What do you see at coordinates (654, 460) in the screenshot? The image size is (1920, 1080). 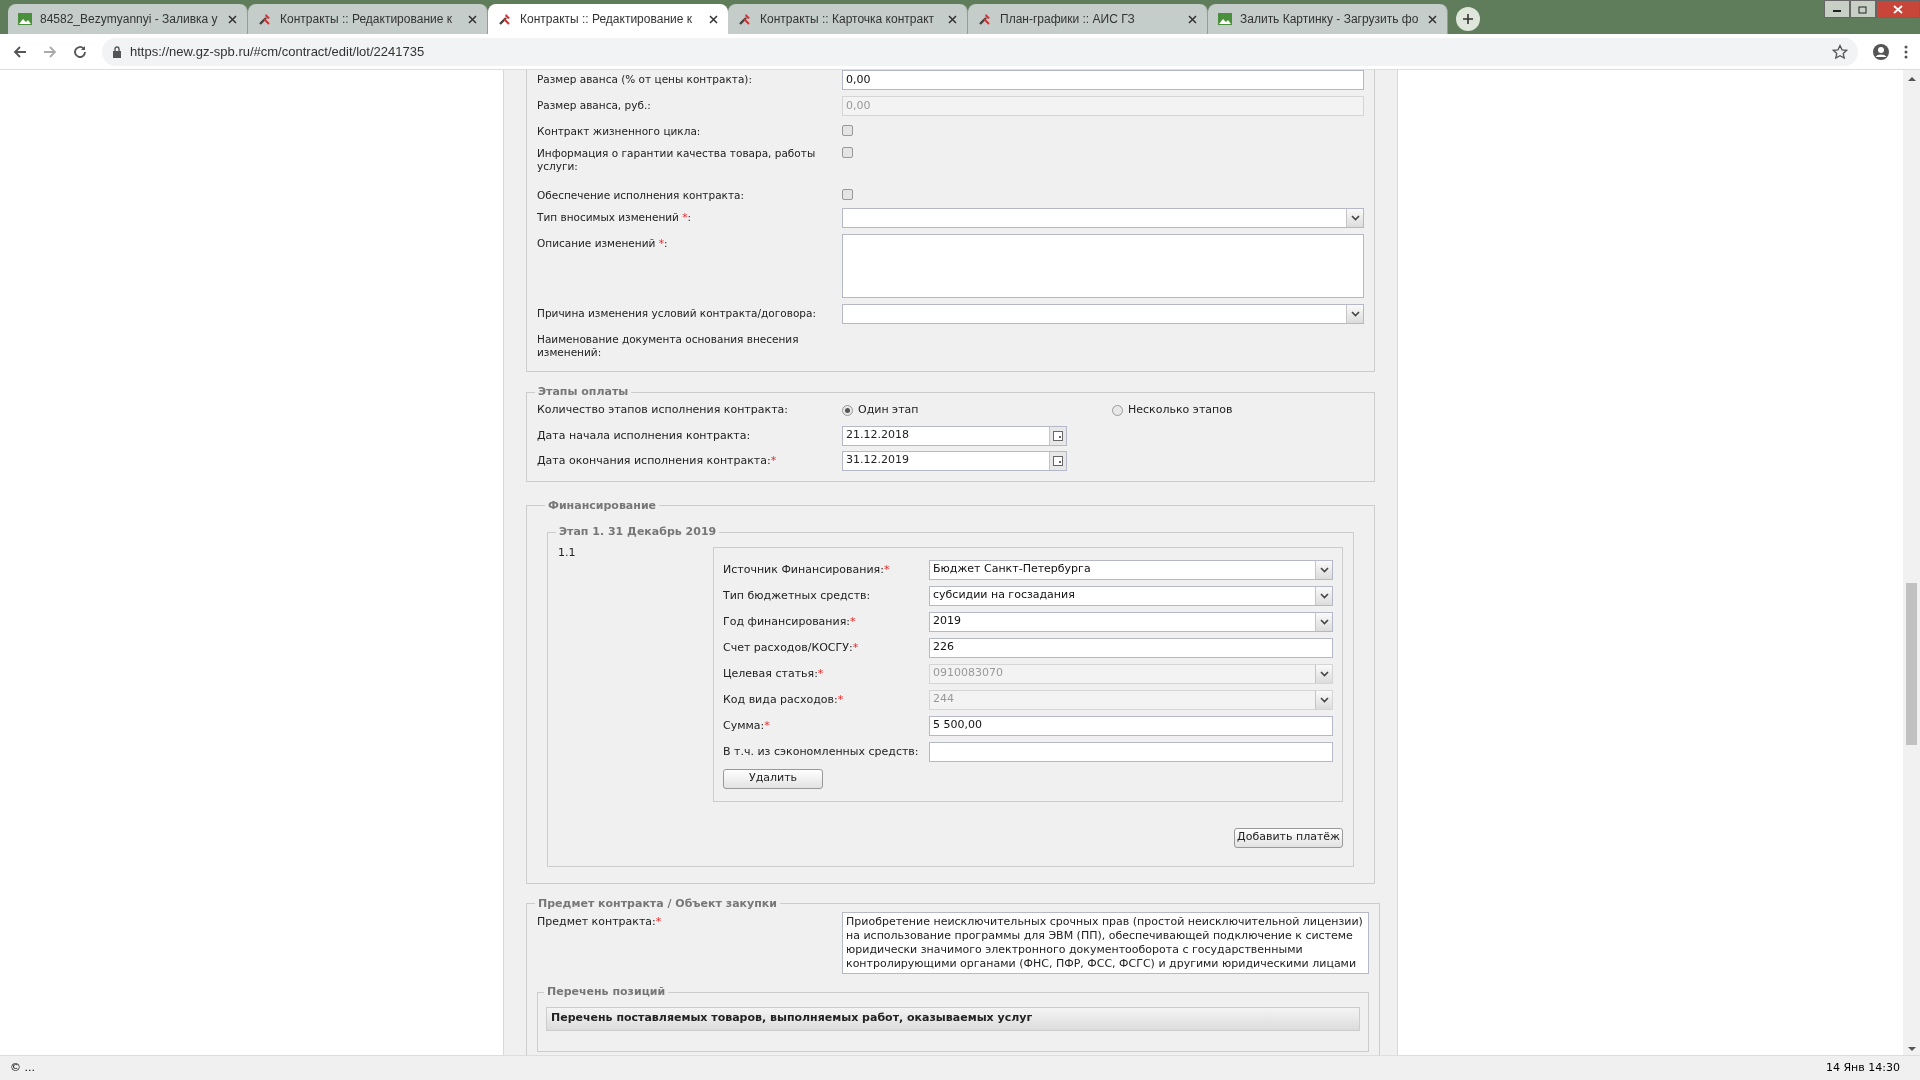 I see `field-label: Дата окончания исполнения контракта:` at bounding box center [654, 460].